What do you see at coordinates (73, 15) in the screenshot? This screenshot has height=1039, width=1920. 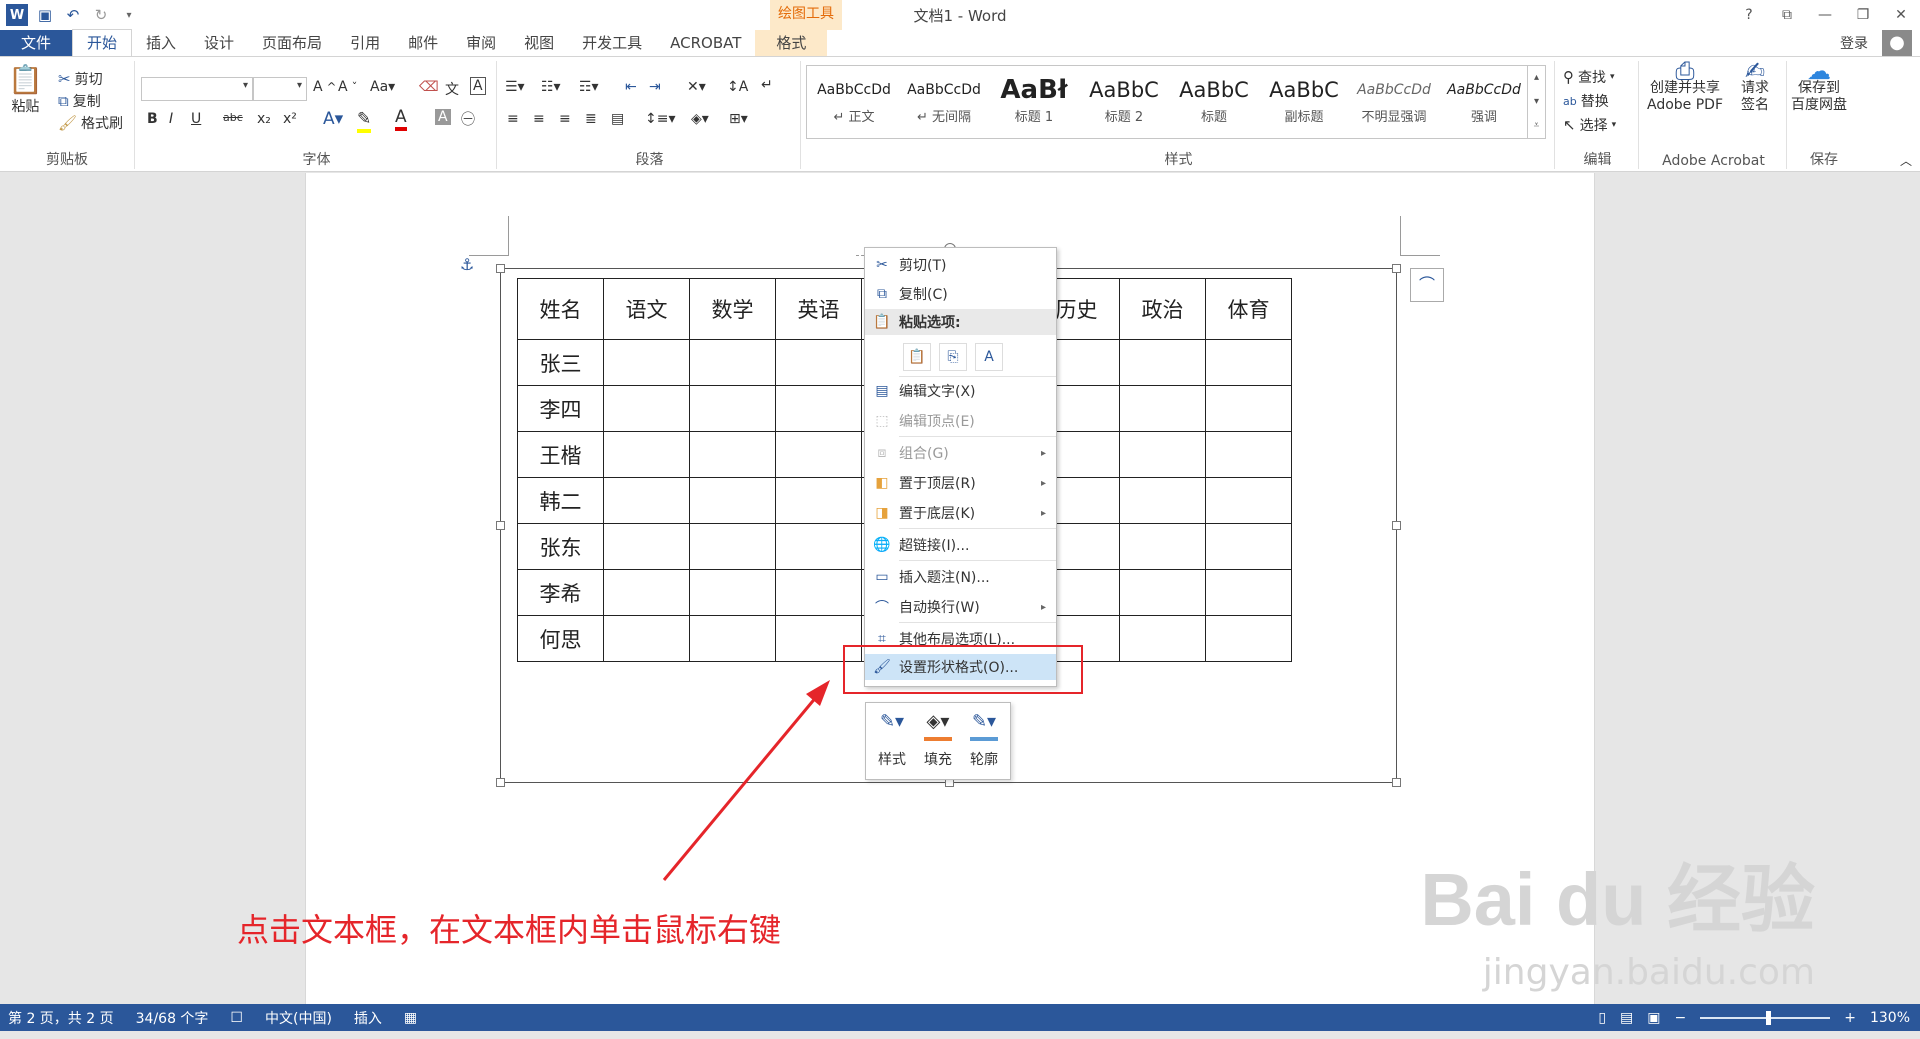 I see `undo-icon: ↶` at bounding box center [73, 15].